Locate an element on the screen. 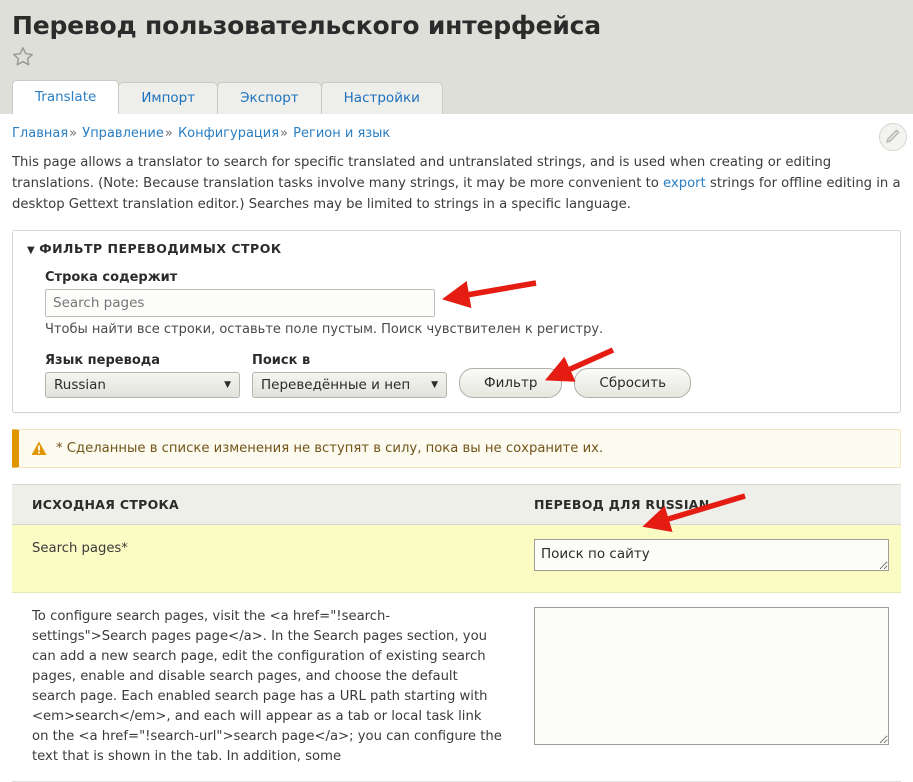 Image resolution: width=913 pixels, height=782 pixels. language-select-group: Язык перевода Russian ▼ is located at coordinates (142, 375).